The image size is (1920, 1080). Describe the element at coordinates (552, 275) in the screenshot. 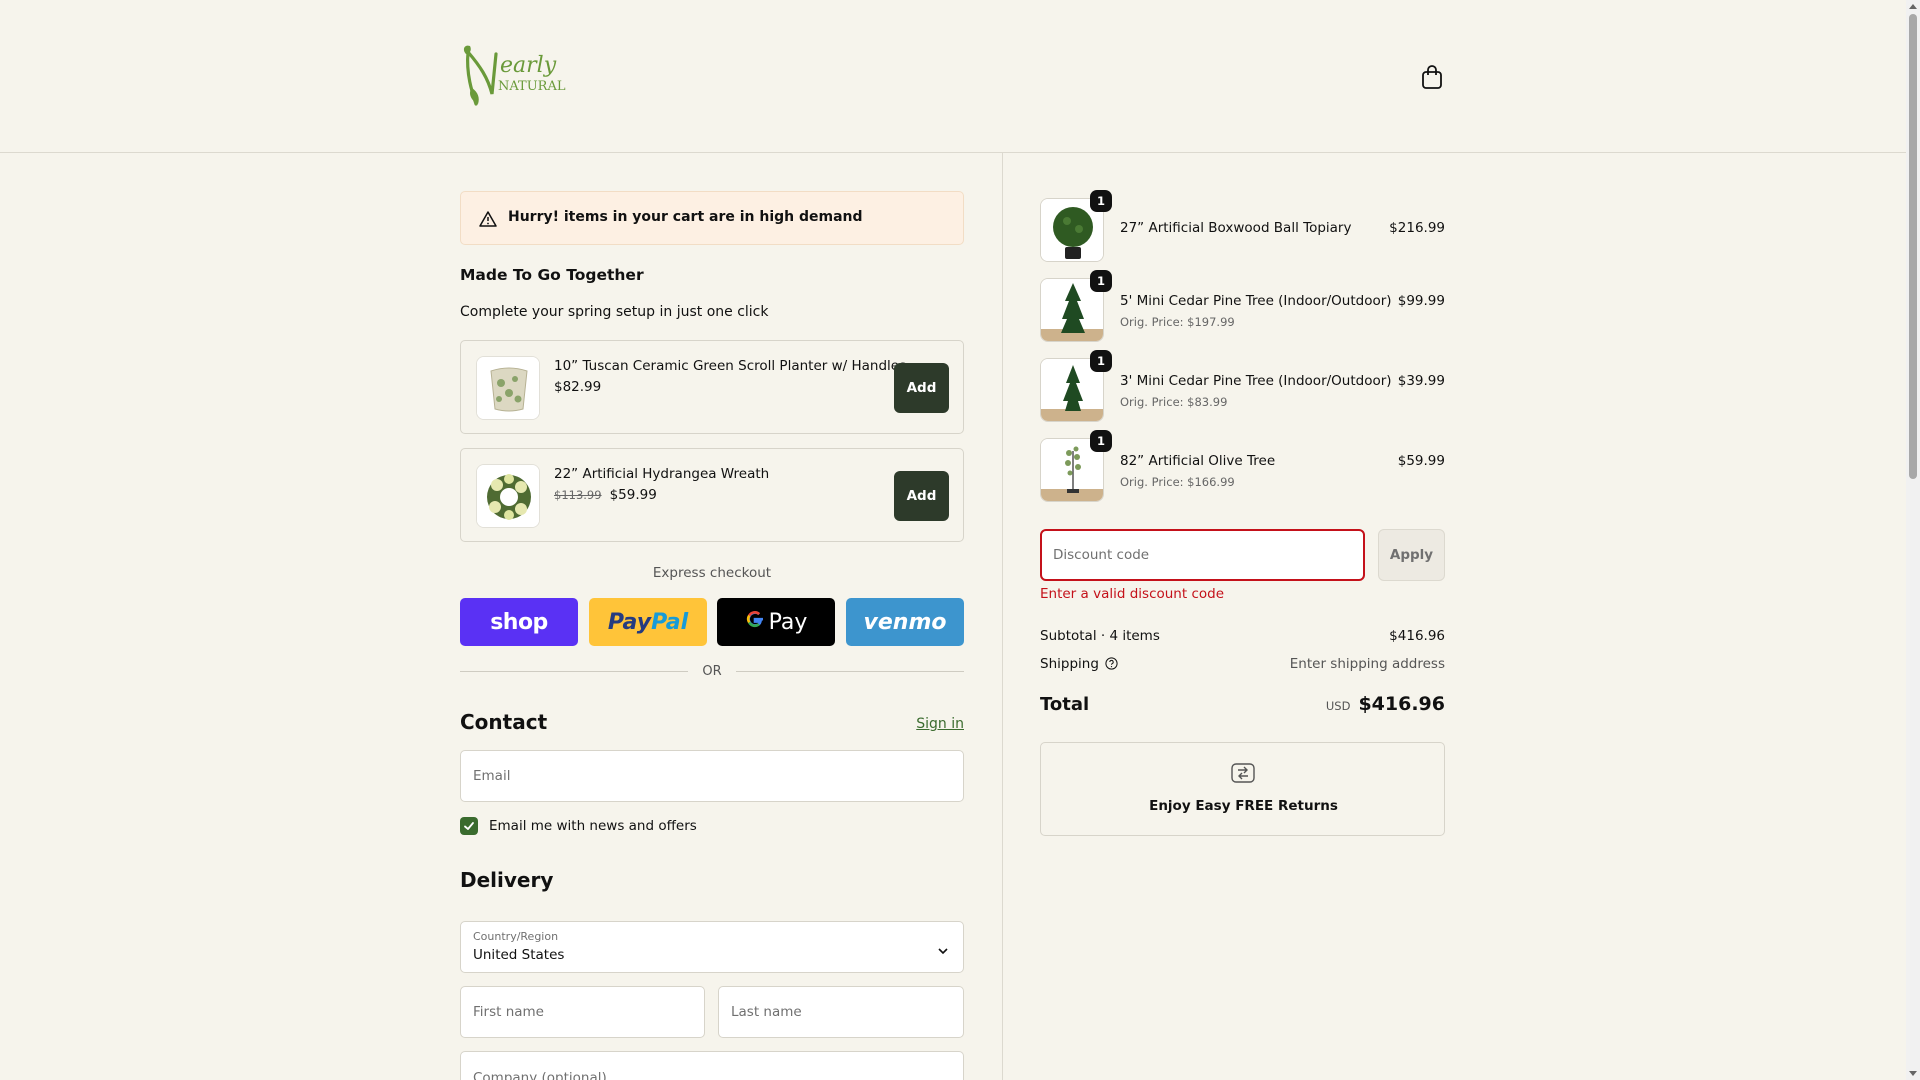

I see `upsell-title: Made To Go Together` at that location.